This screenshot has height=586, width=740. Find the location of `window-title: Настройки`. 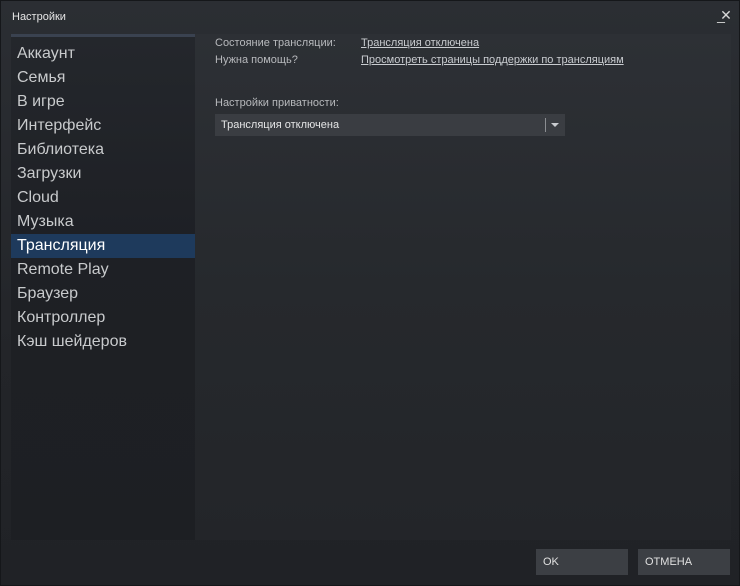

window-title: Настройки is located at coordinates (39, 17).